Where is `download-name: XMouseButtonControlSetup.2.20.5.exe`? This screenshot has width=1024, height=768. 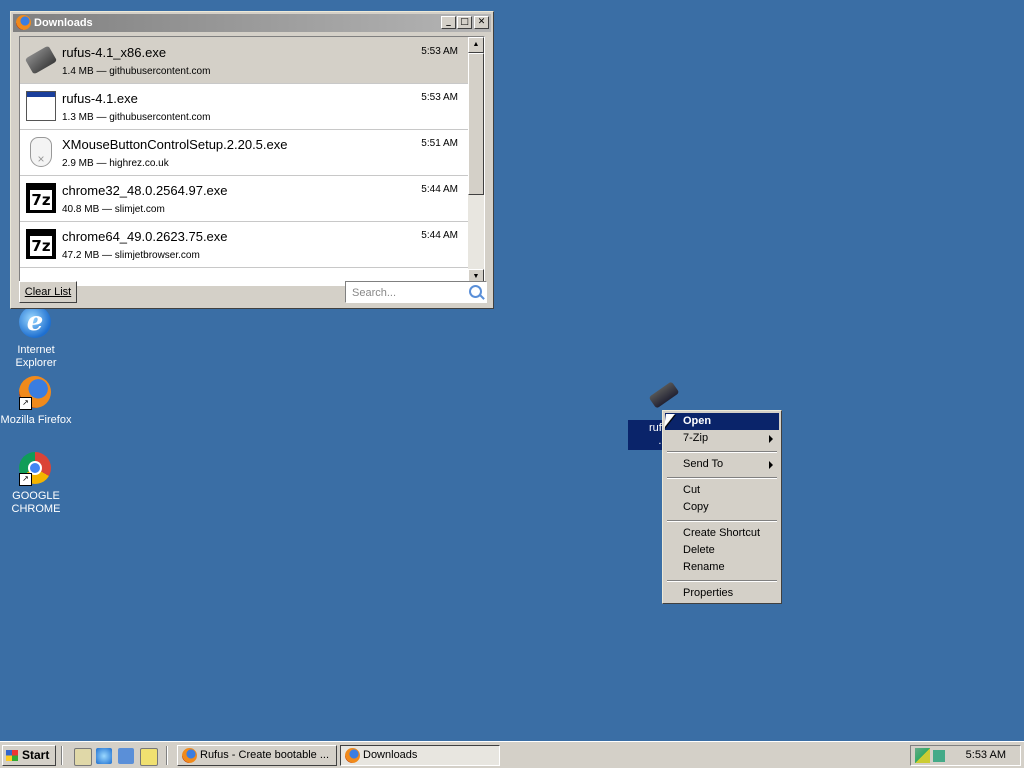
download-name: XMouseButtonControlSetup.2.20.5.exe is located at coordinates (175, 144).